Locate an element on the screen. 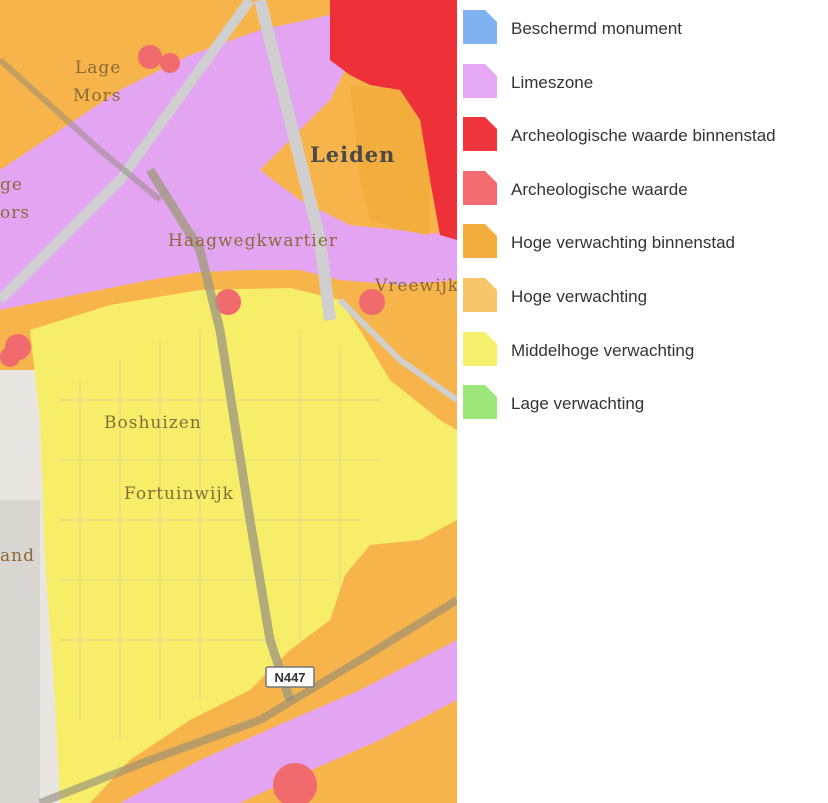  legend-item: Limeszone is located at coordinates (645, 83).